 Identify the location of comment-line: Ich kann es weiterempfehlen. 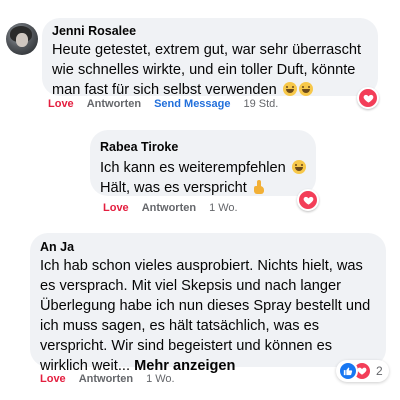
(207, 168).